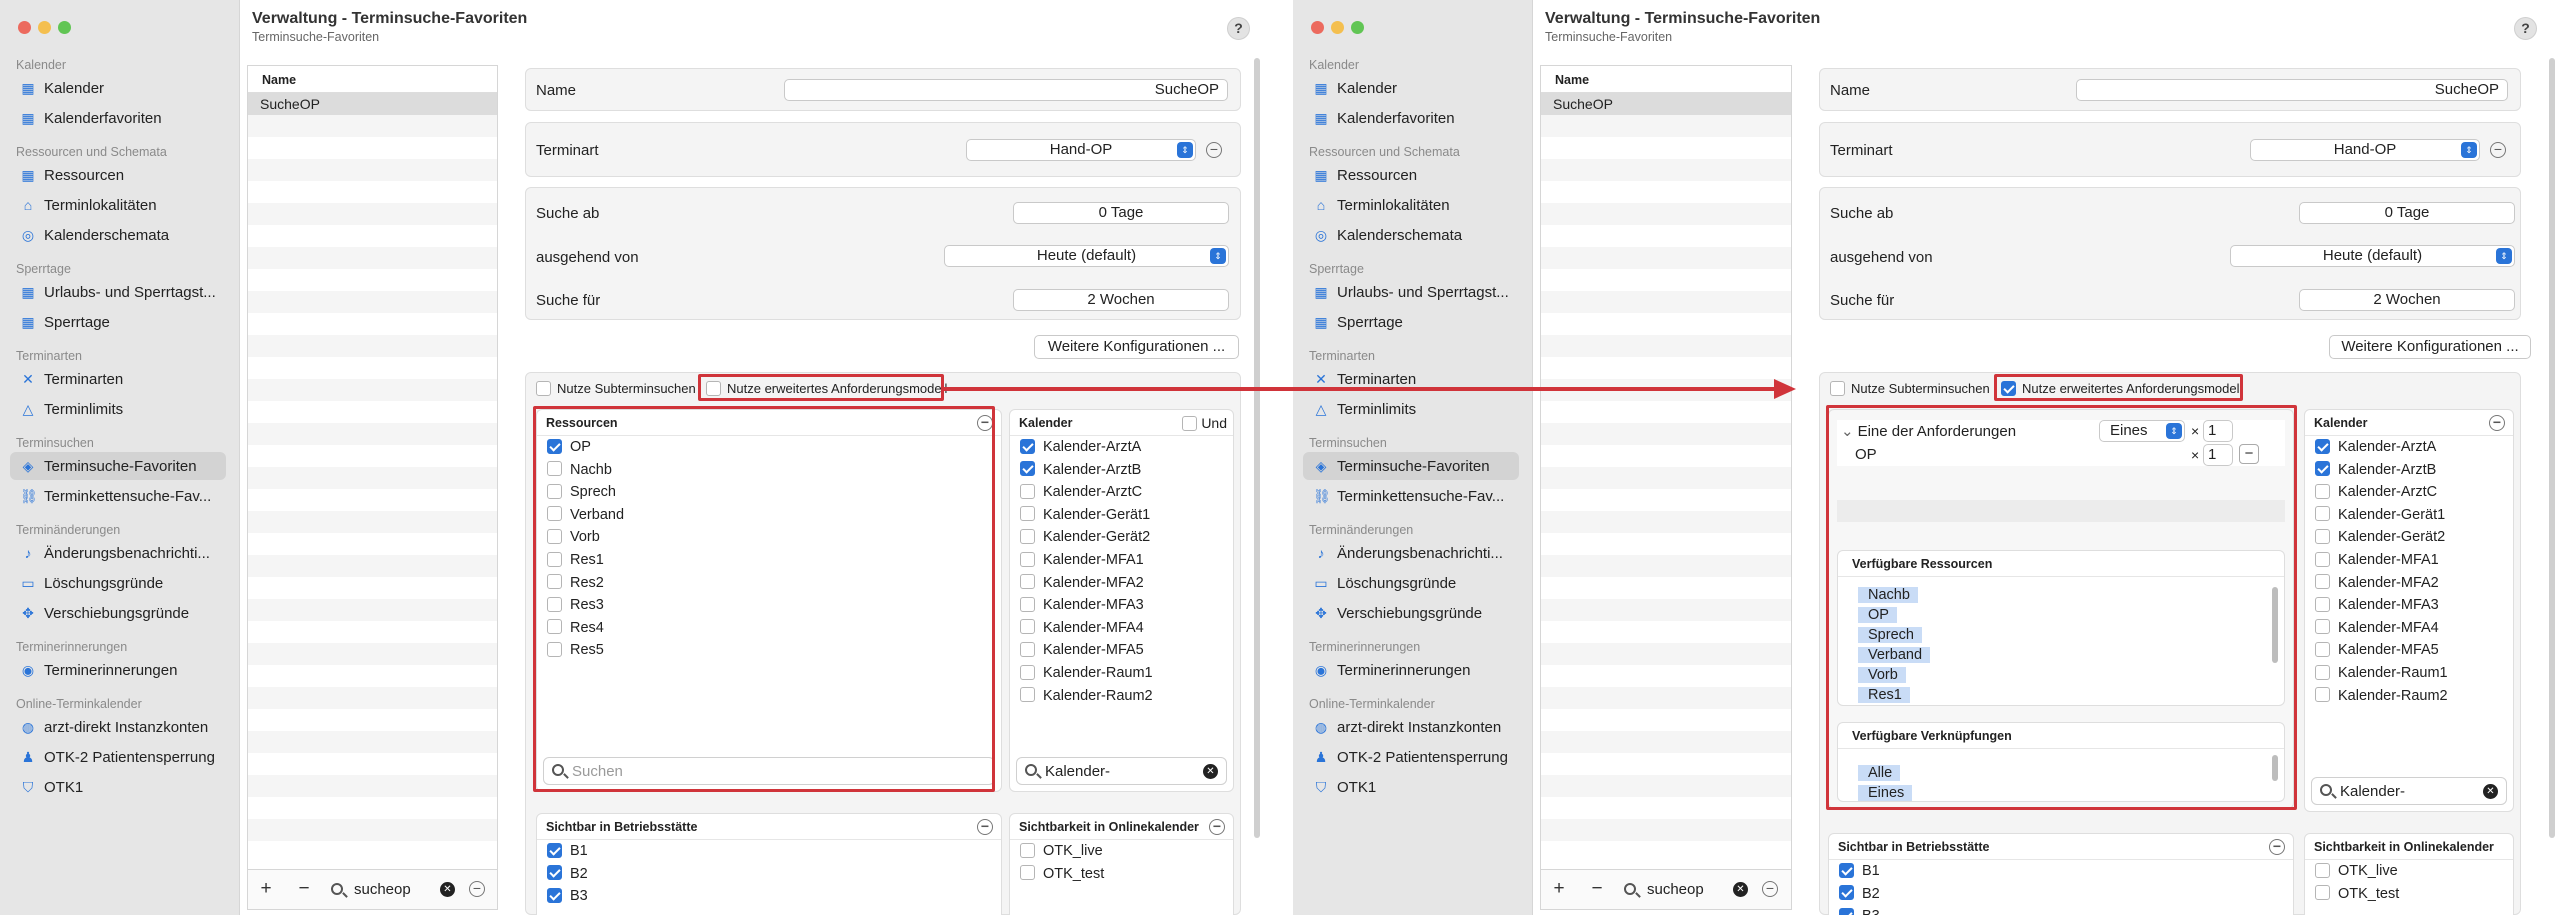 The image size is (2560, 915). I want to click on check-item-kalender-mfa3: Kalender-MFA3, so click(2409, 605).